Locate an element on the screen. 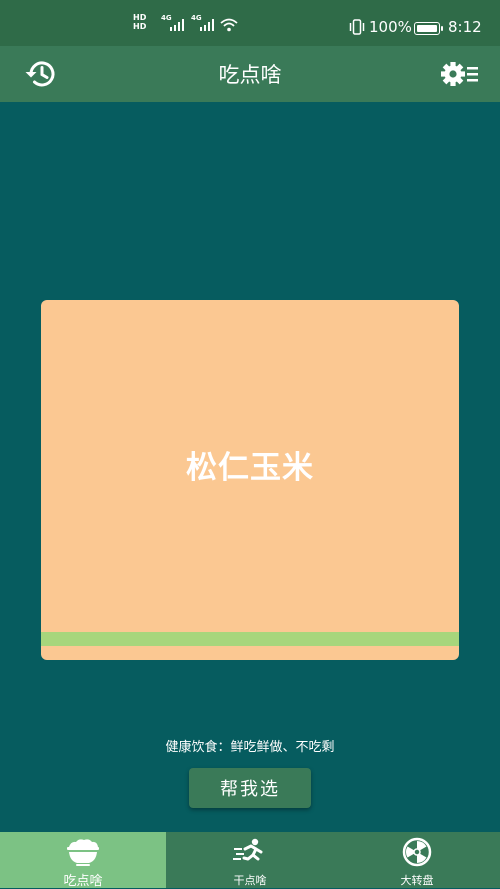 This screenshot has height=889, width=500. hd-label-1: HD is located at coordinates (140, 17).